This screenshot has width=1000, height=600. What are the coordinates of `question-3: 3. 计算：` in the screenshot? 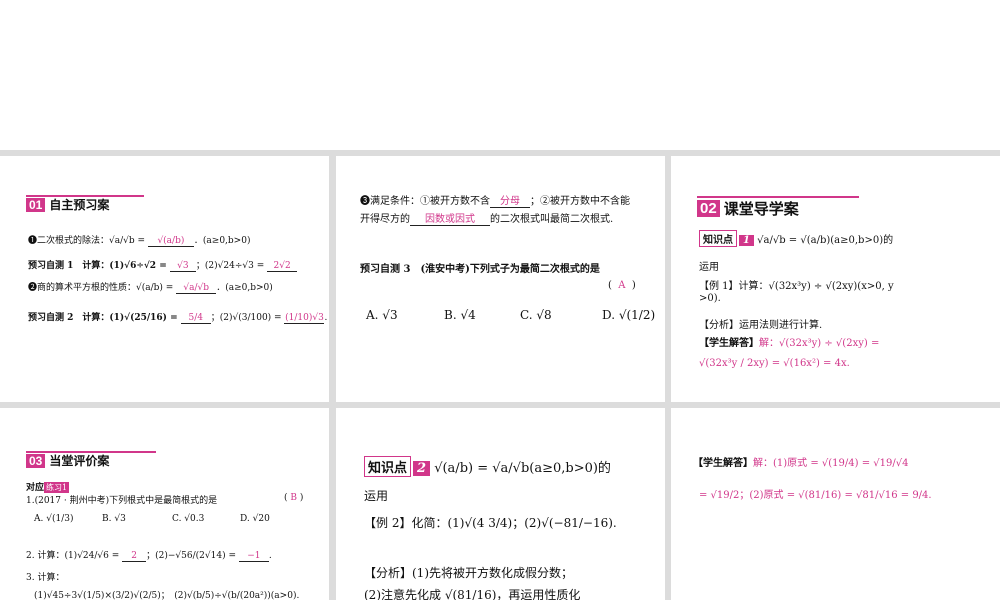 It's located at (45, 578).